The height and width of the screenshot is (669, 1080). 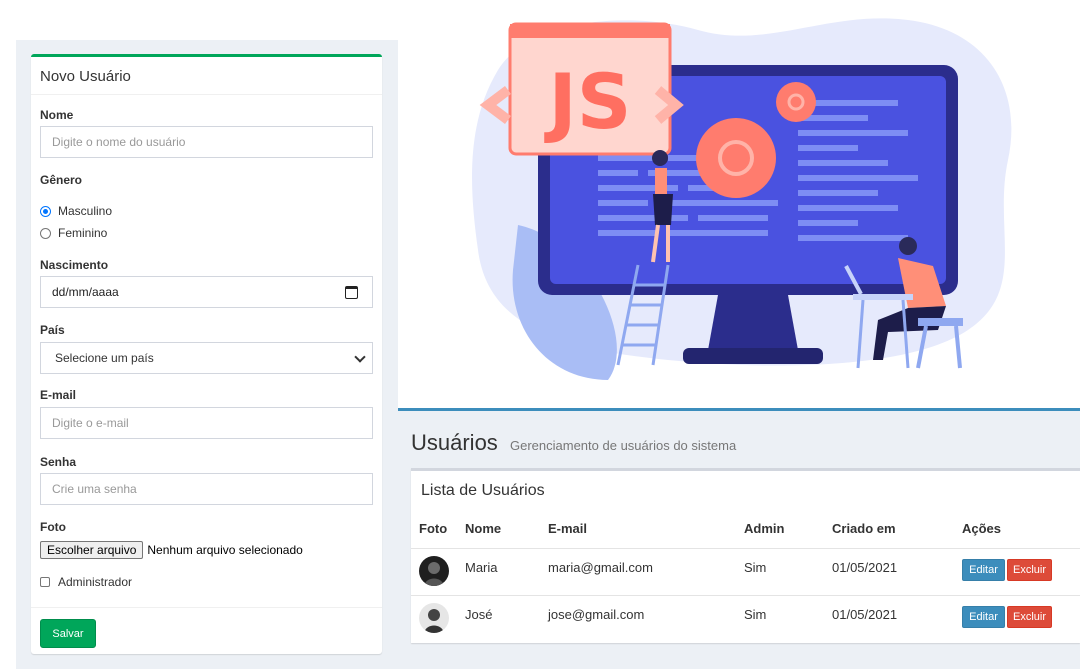 I want to click on gender-label: Gênero, so click(x=61, y=180).